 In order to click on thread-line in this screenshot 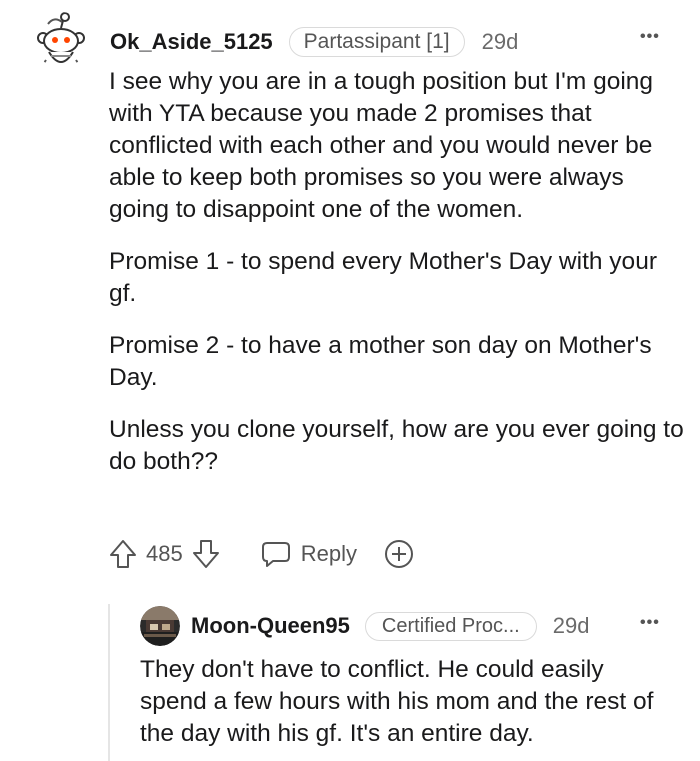, I will do `click(109, 682)`.